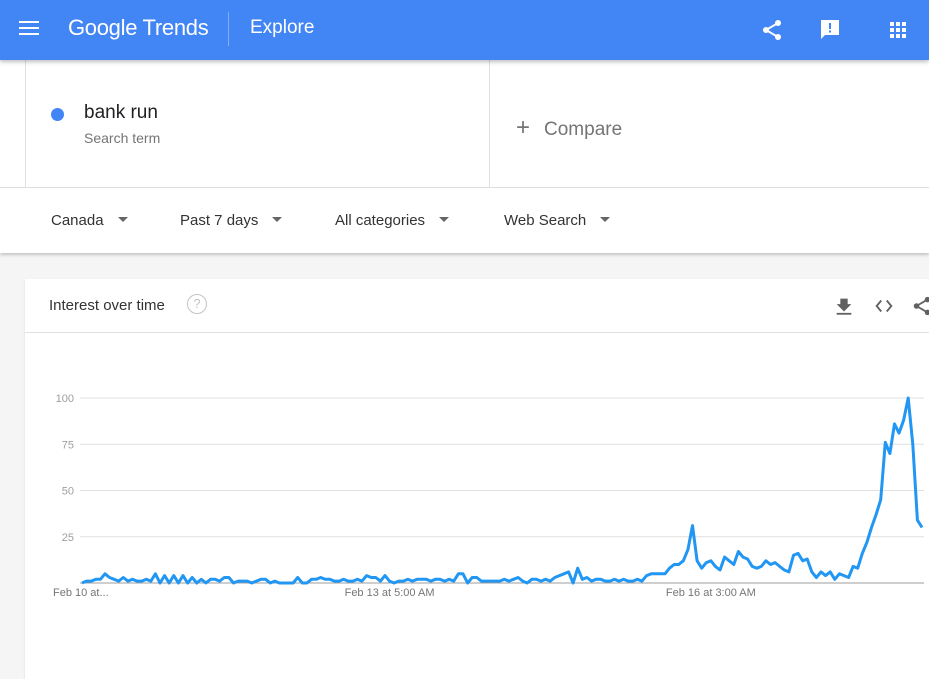  I want to click on app-bar: Google Trends Explore, so click(464, 30).